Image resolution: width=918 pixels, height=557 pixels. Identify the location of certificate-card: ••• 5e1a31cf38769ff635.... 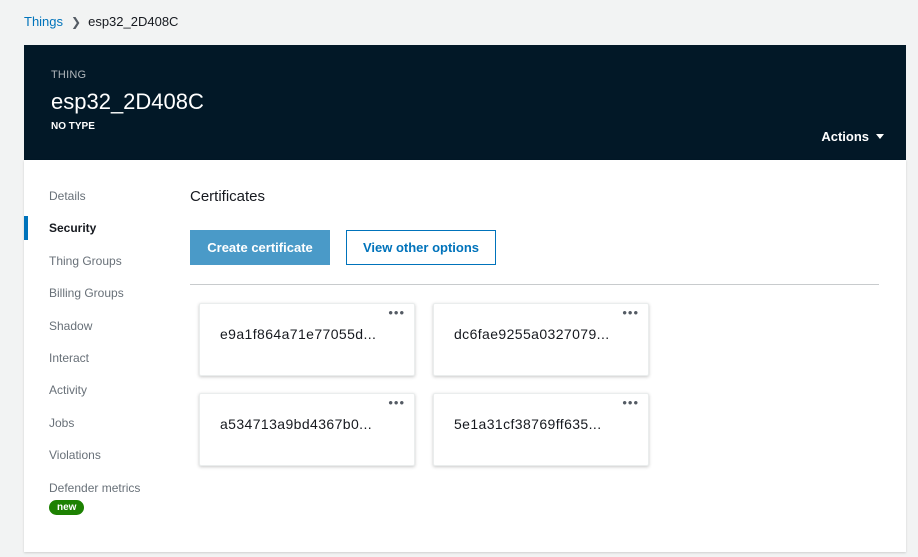
(541, 429).